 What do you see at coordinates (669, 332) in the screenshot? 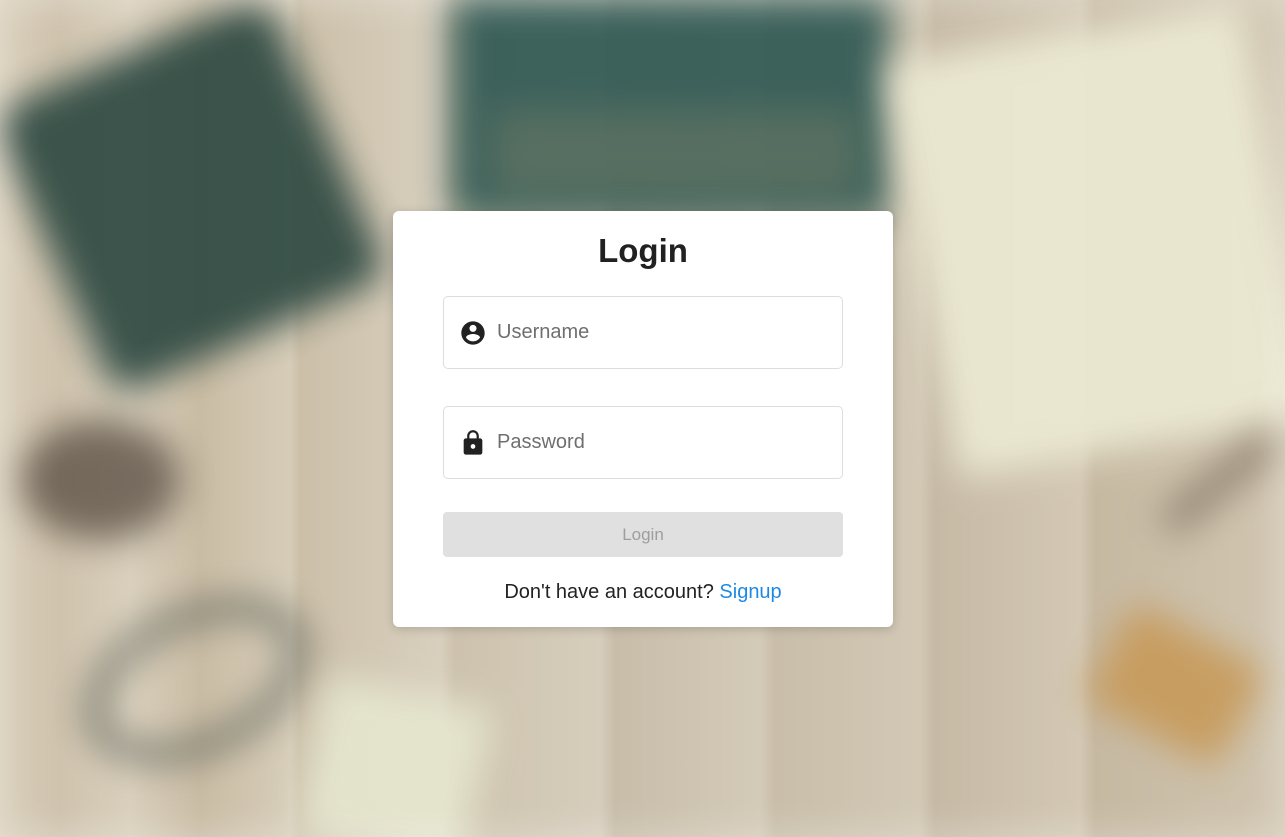
I see `username-input` at bounding box center [669, 332].